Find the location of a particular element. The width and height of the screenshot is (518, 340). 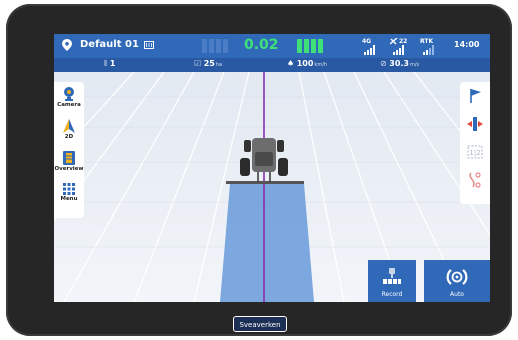

record-label: Record is located at coordinates (392, 294).